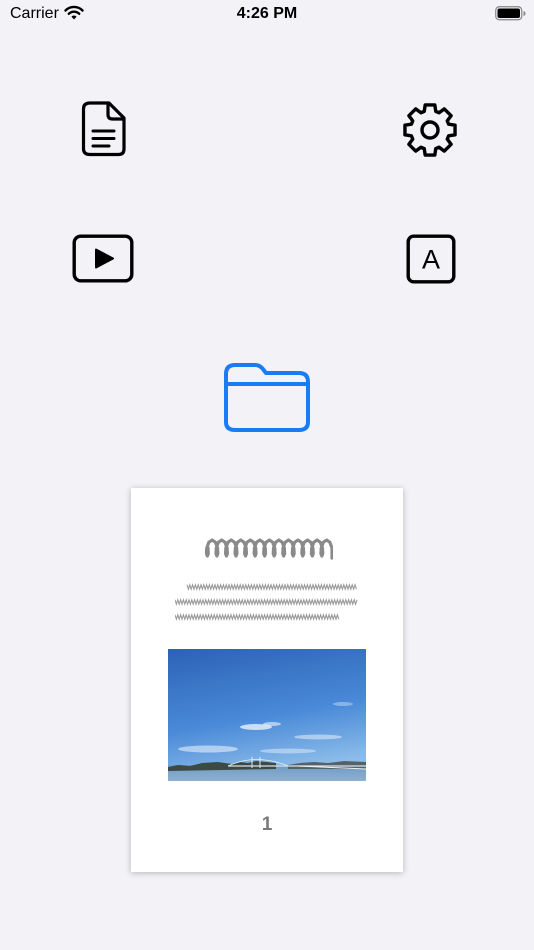 The width and height of the screenshot is (534, 950). Describe the element at coordinates (103, 258) in the screenshot. I see `play-icon` at that location.